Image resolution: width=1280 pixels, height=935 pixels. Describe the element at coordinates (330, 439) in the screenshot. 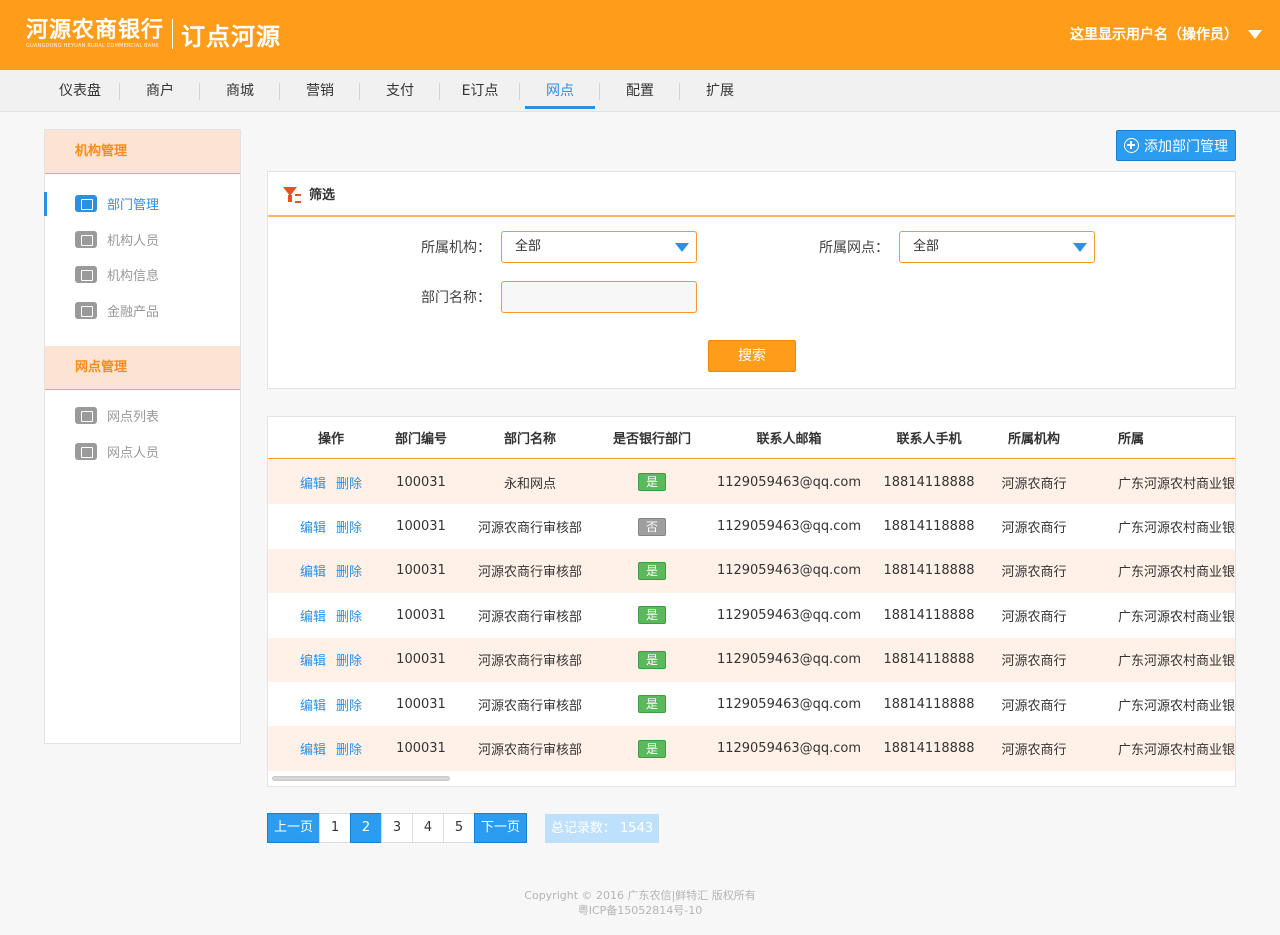

I see `col-header-actions: 操作` at that location.